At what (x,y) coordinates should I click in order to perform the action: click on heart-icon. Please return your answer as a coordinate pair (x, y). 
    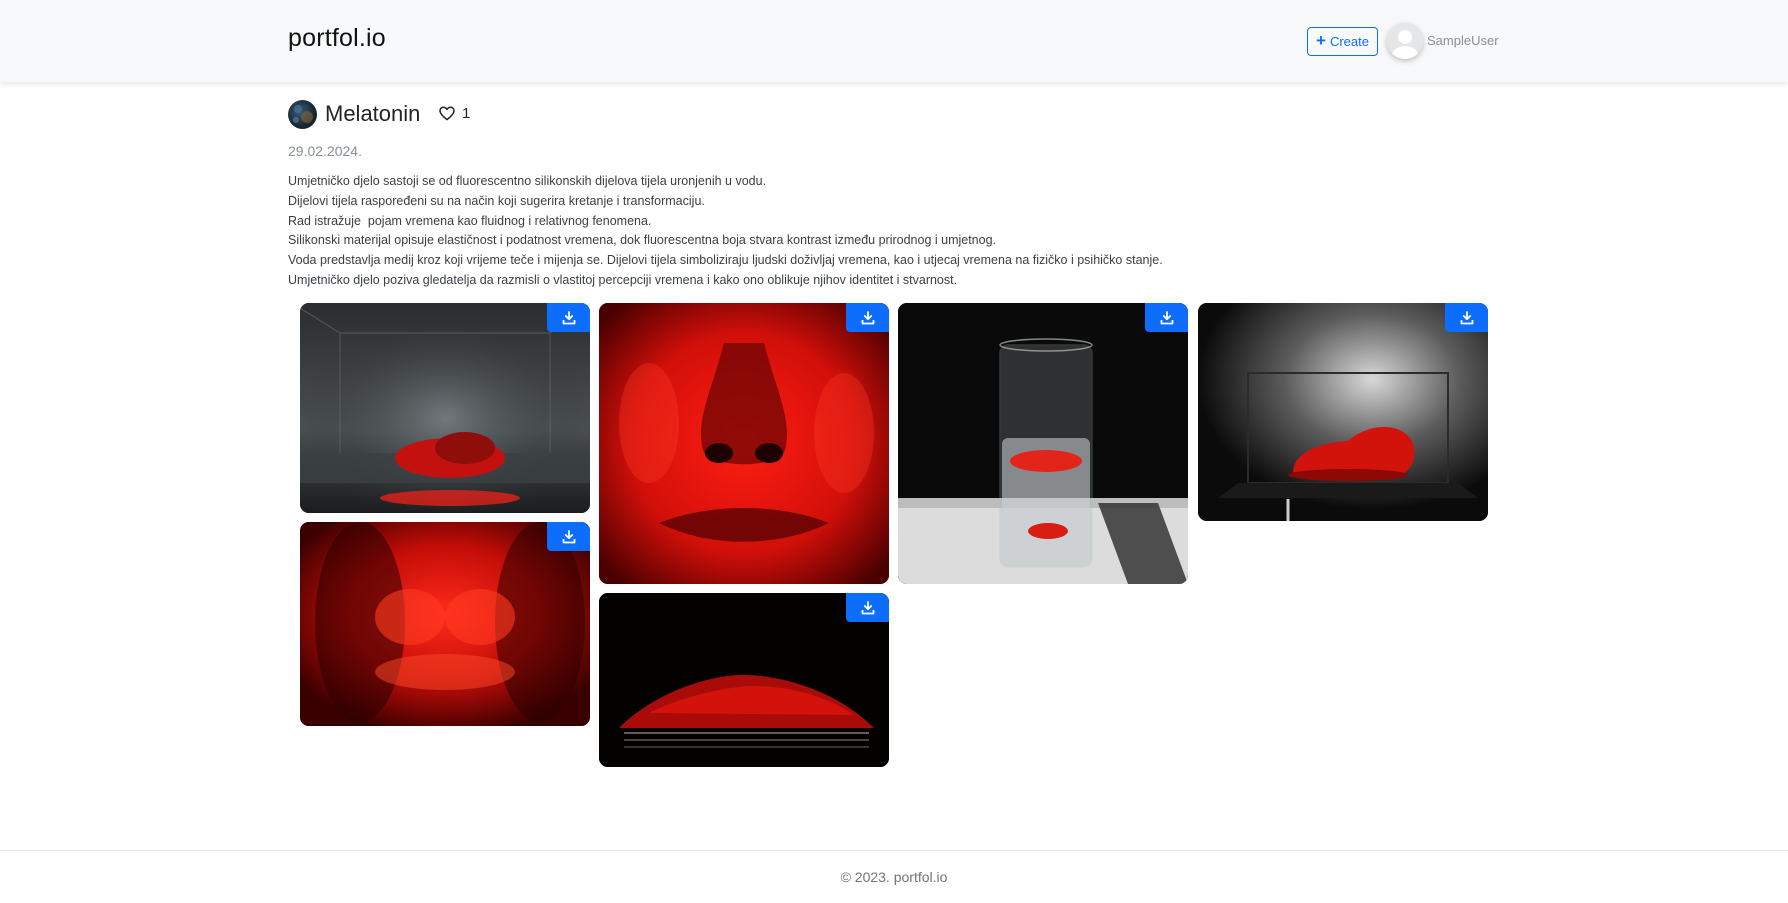
    Looking at the image, I should click on (447, 113).